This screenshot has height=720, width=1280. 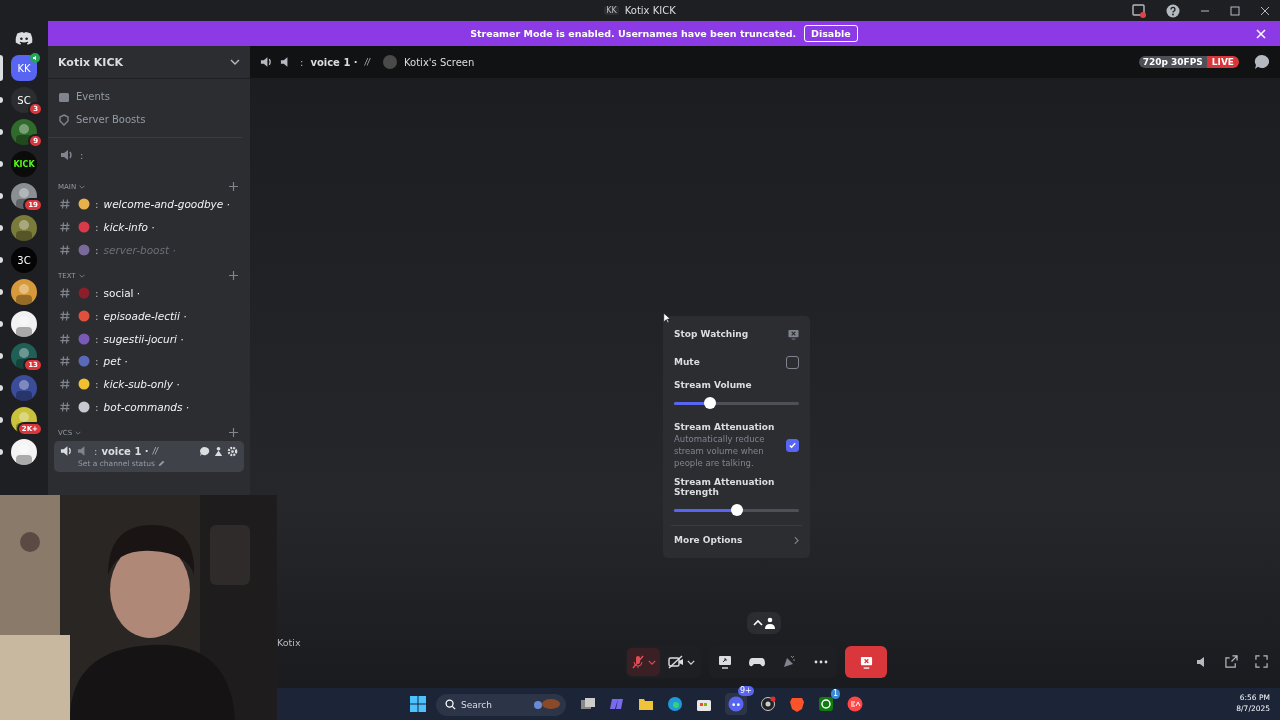 I want to click on microphone-button, so click(x=643, y=662).